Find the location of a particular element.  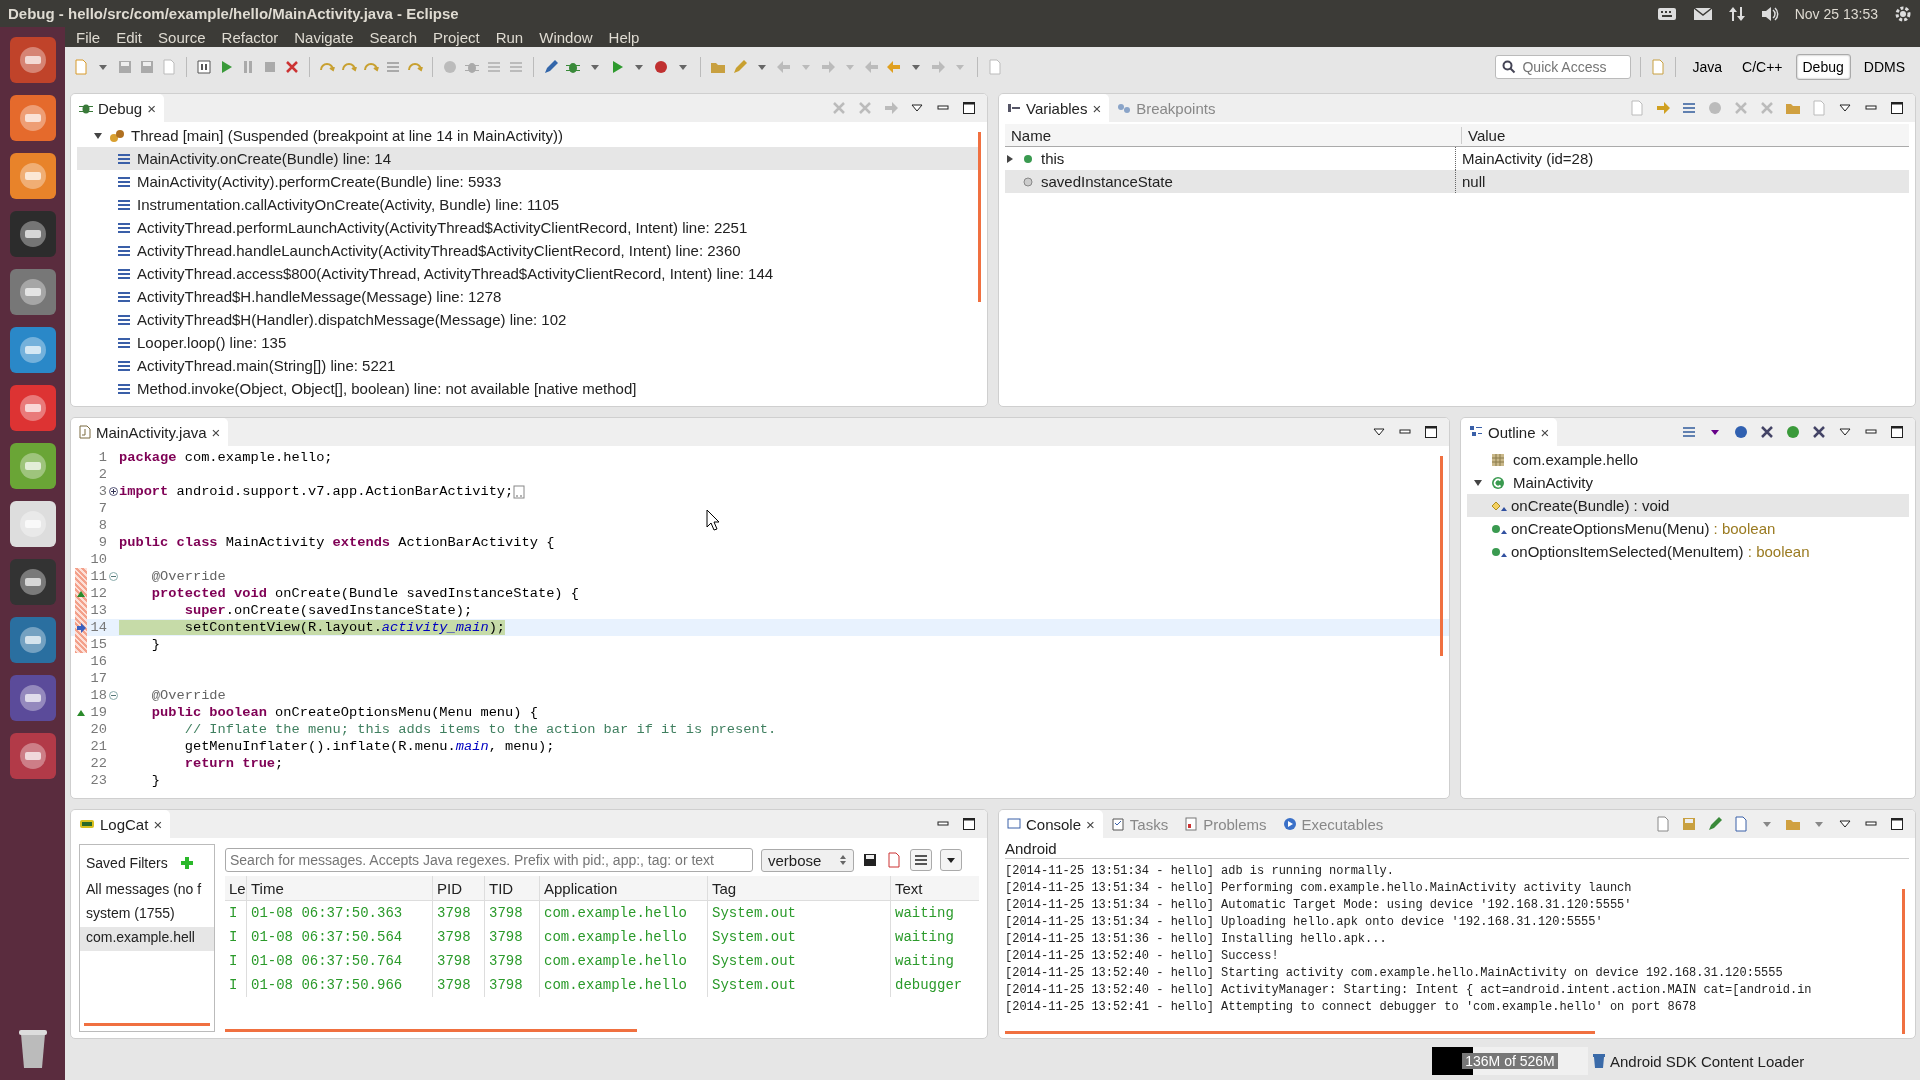

column-header: Text is located at coordinates (932, 888).